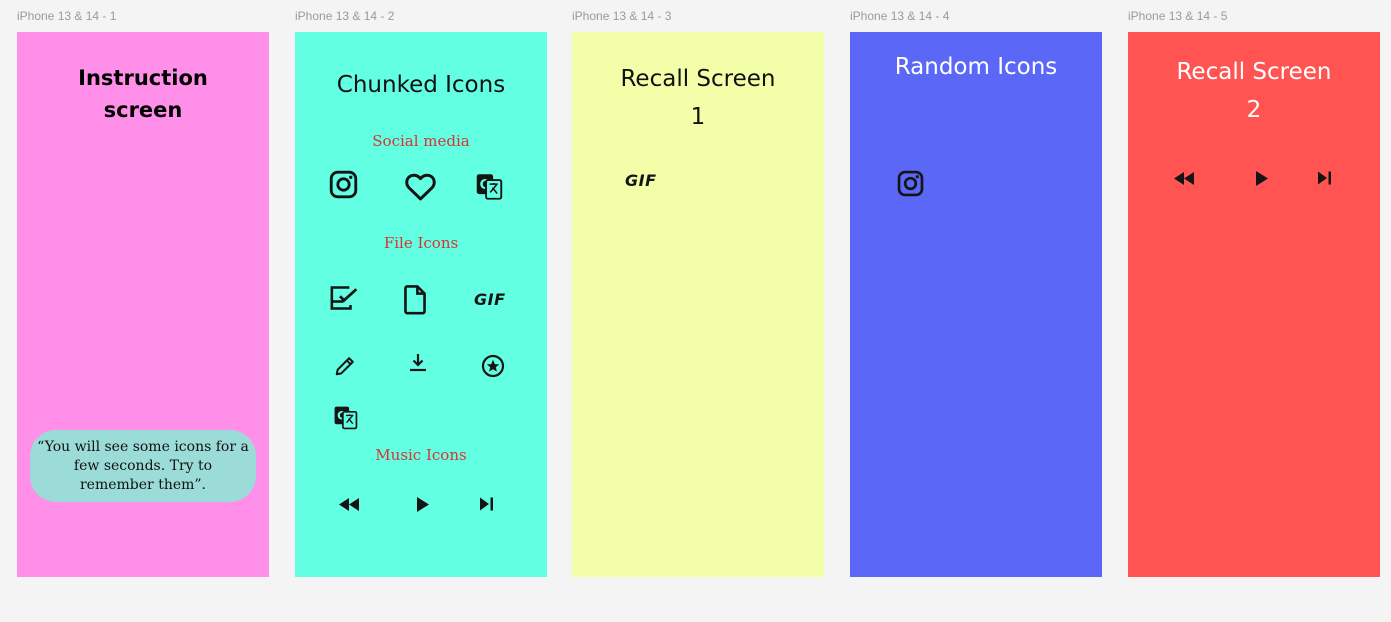 Image resolution: width=1391 pixels, height=622 pixels. What do you see at coordinates (698, 117) in the screenshot?
I see `recall-screen-1-title-line2: 1` at bounding box center [698, 117].